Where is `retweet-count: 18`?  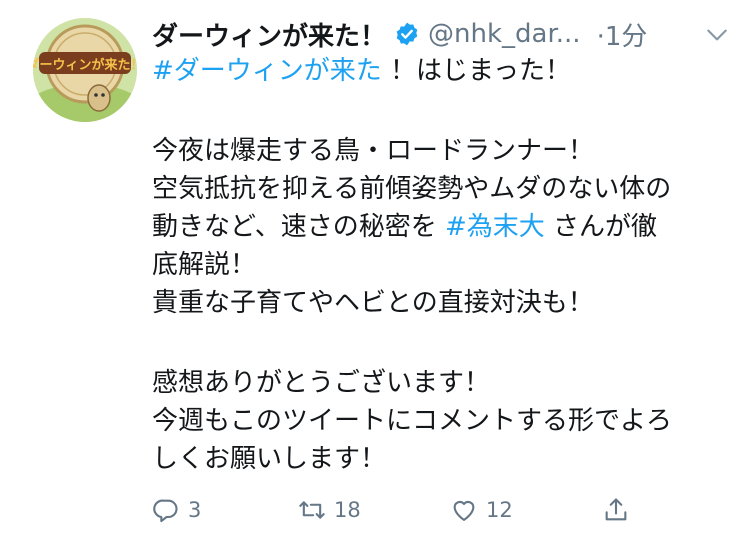
retweet-count: 18 is located at coordinates (347, 510).